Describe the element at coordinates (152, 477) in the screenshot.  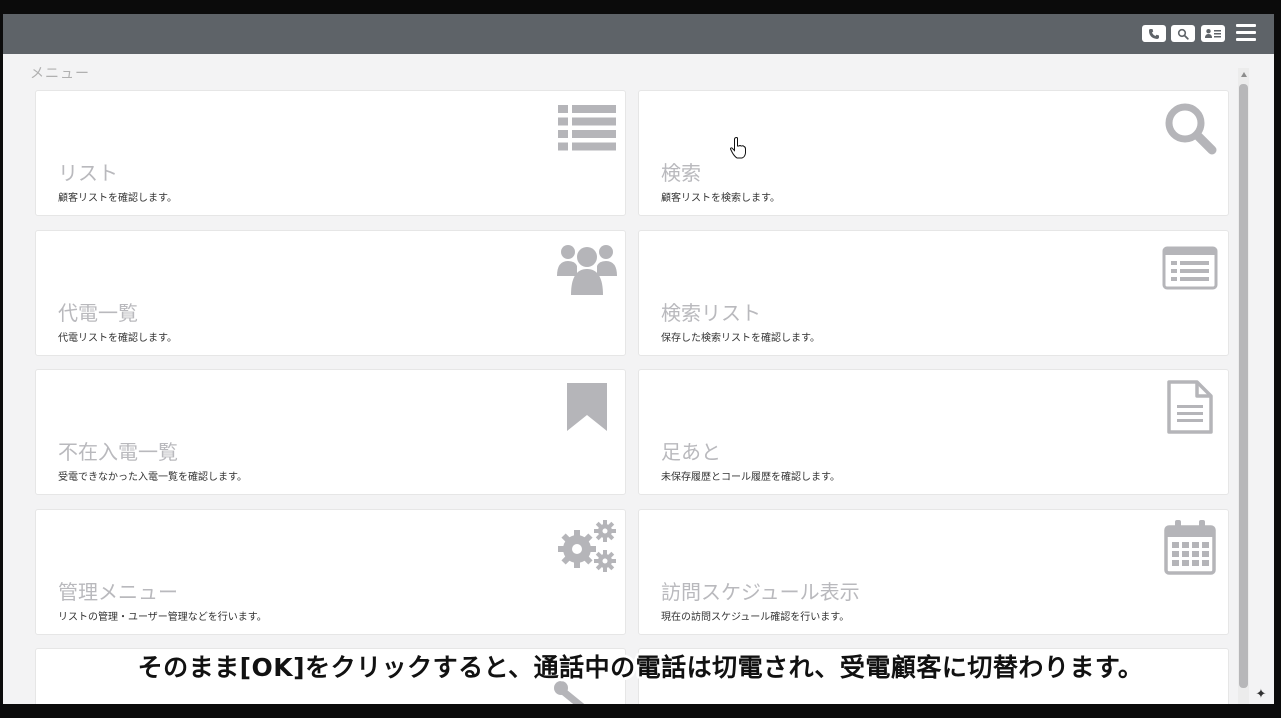
I see `menu-card-desc: 受電できなかった入電一覧を確認します。` at that location.